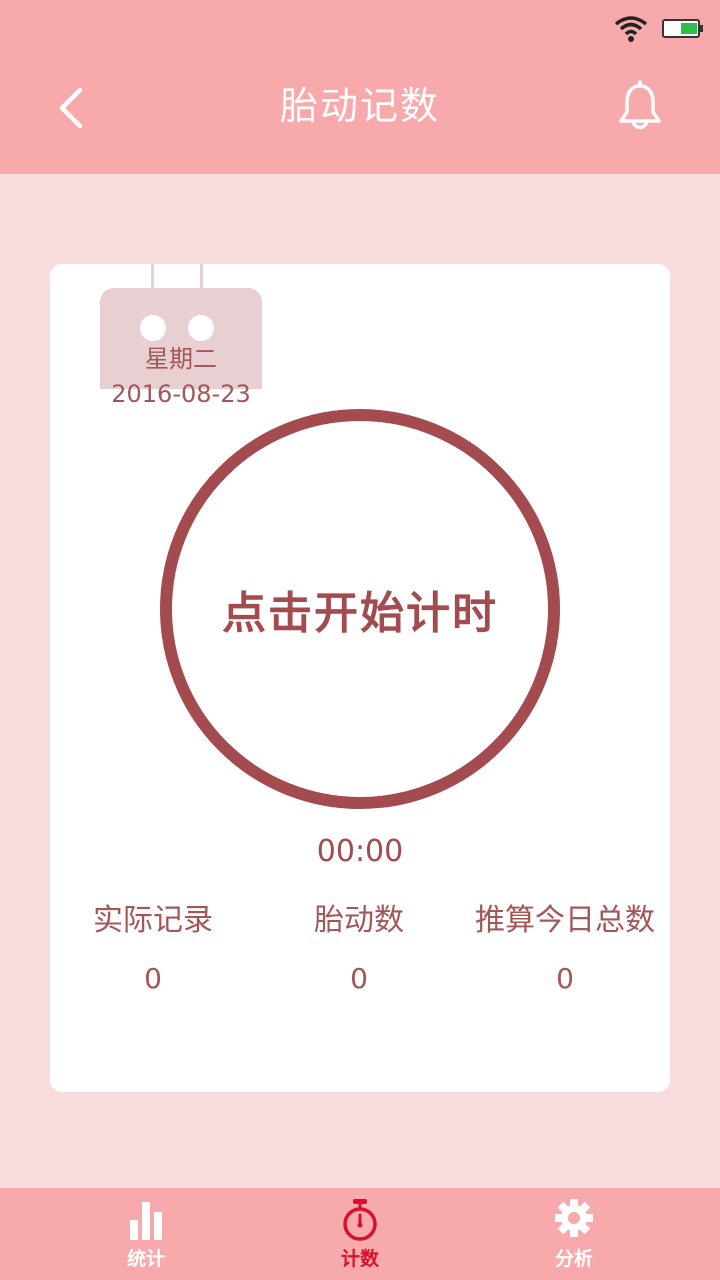 This screenshot has height=1280, width=720. Describe the element at coordinates (145, 1259) in the screenshot. I see `tab-label: 统计` at that location.